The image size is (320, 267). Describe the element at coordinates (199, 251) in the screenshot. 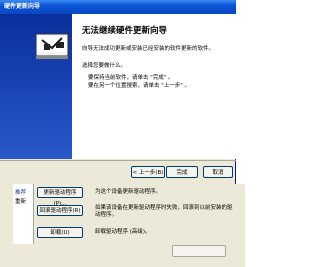

I see `properties-footer-button` at that location.